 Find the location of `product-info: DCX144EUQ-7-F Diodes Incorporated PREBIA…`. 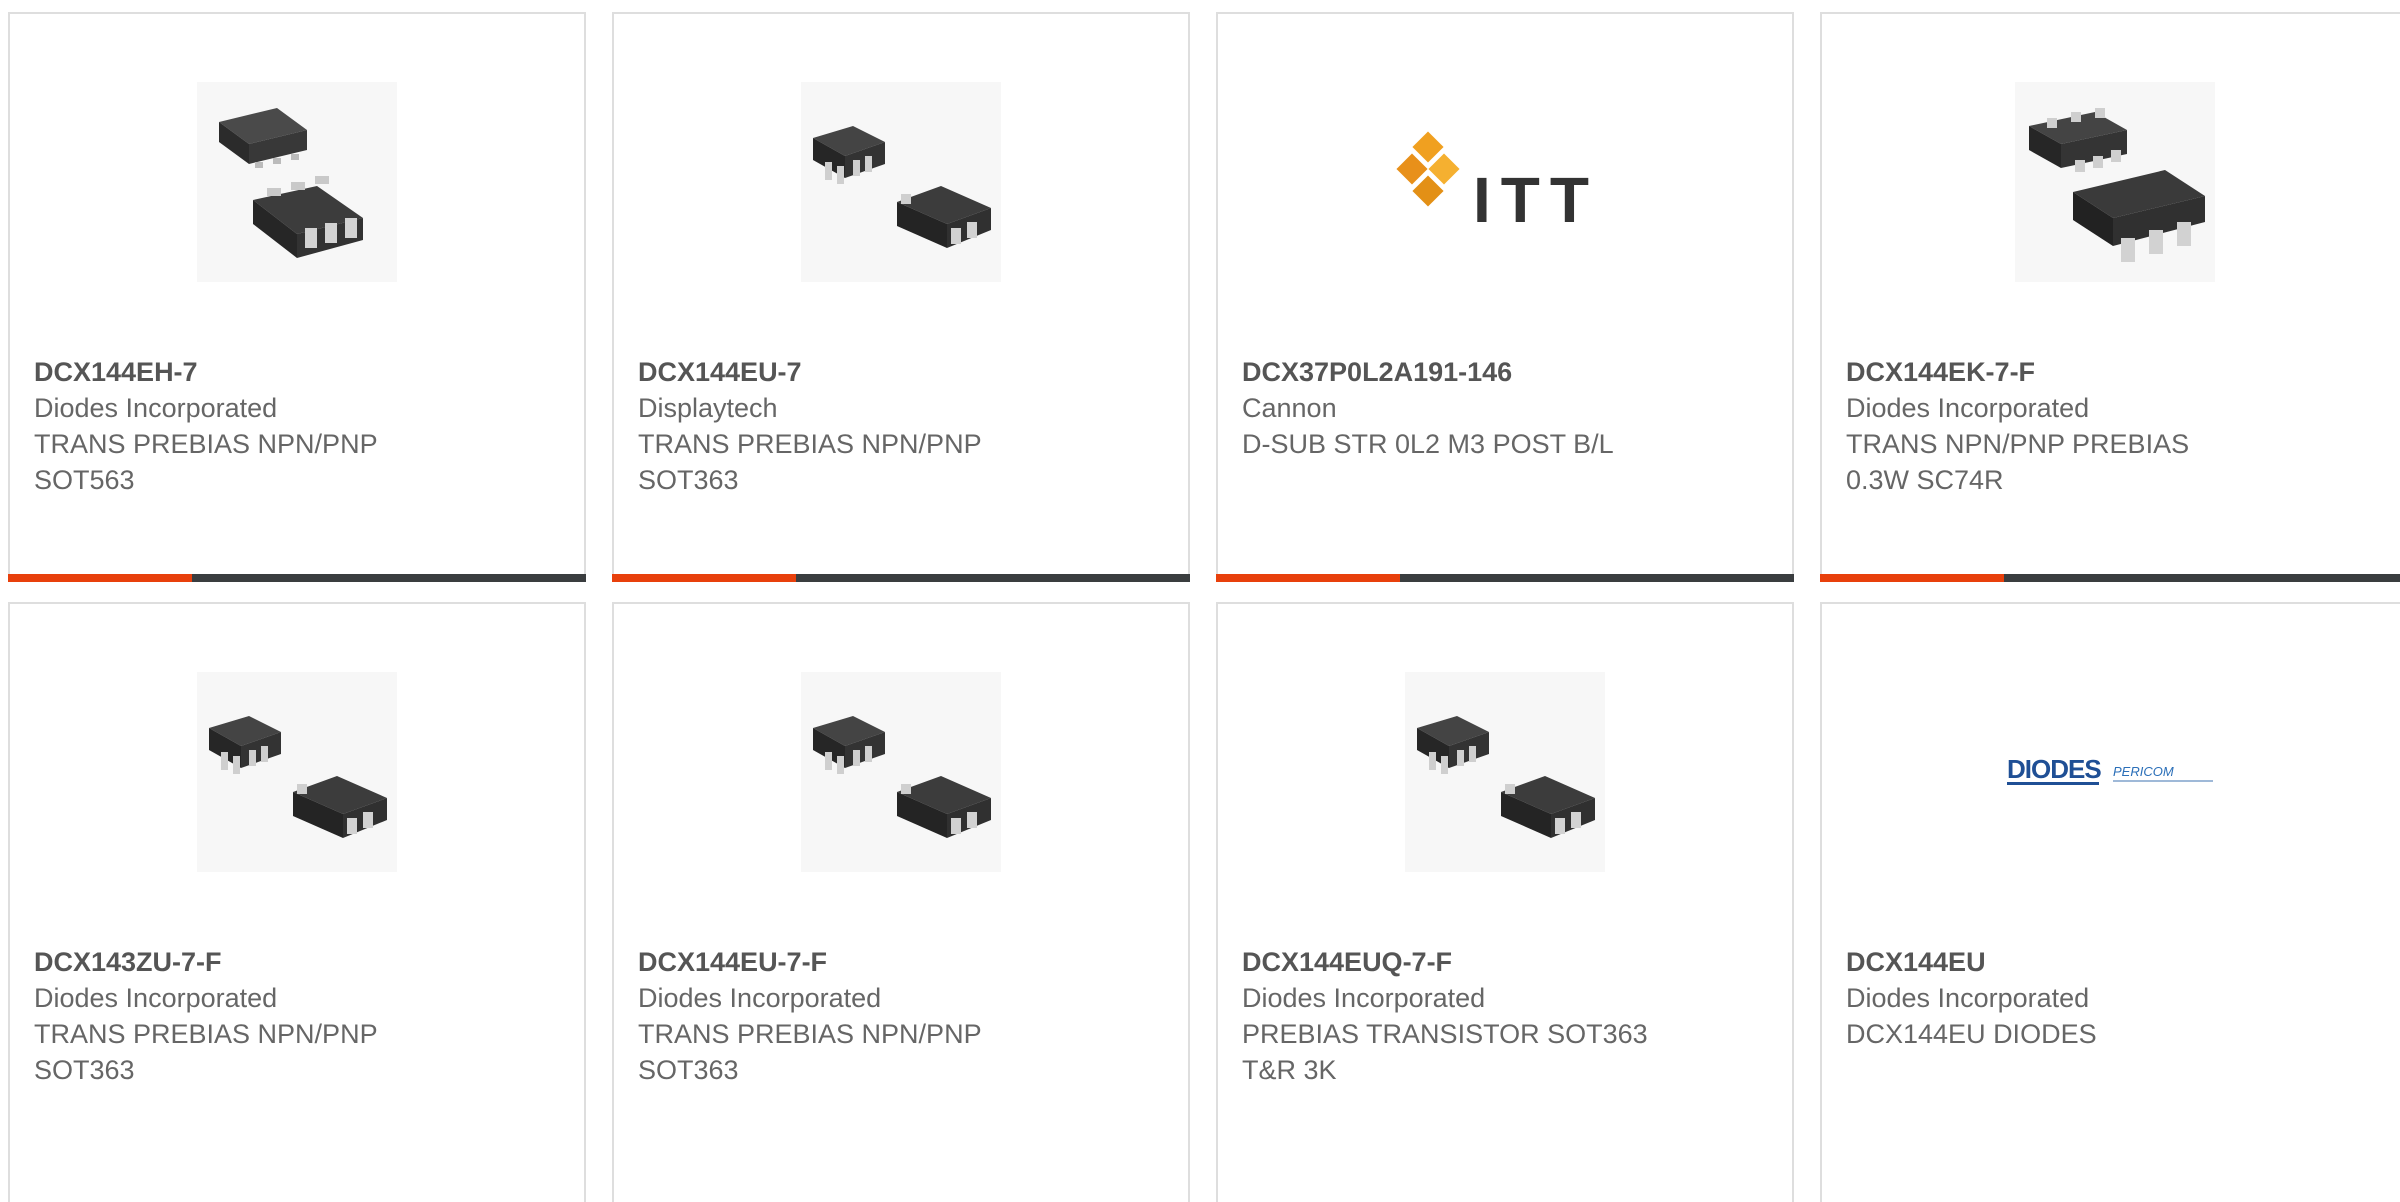

product-info: DCX144EUQ-7-F Diodes Incorporated PREBIA… is located at coordinates (1507, 1016).